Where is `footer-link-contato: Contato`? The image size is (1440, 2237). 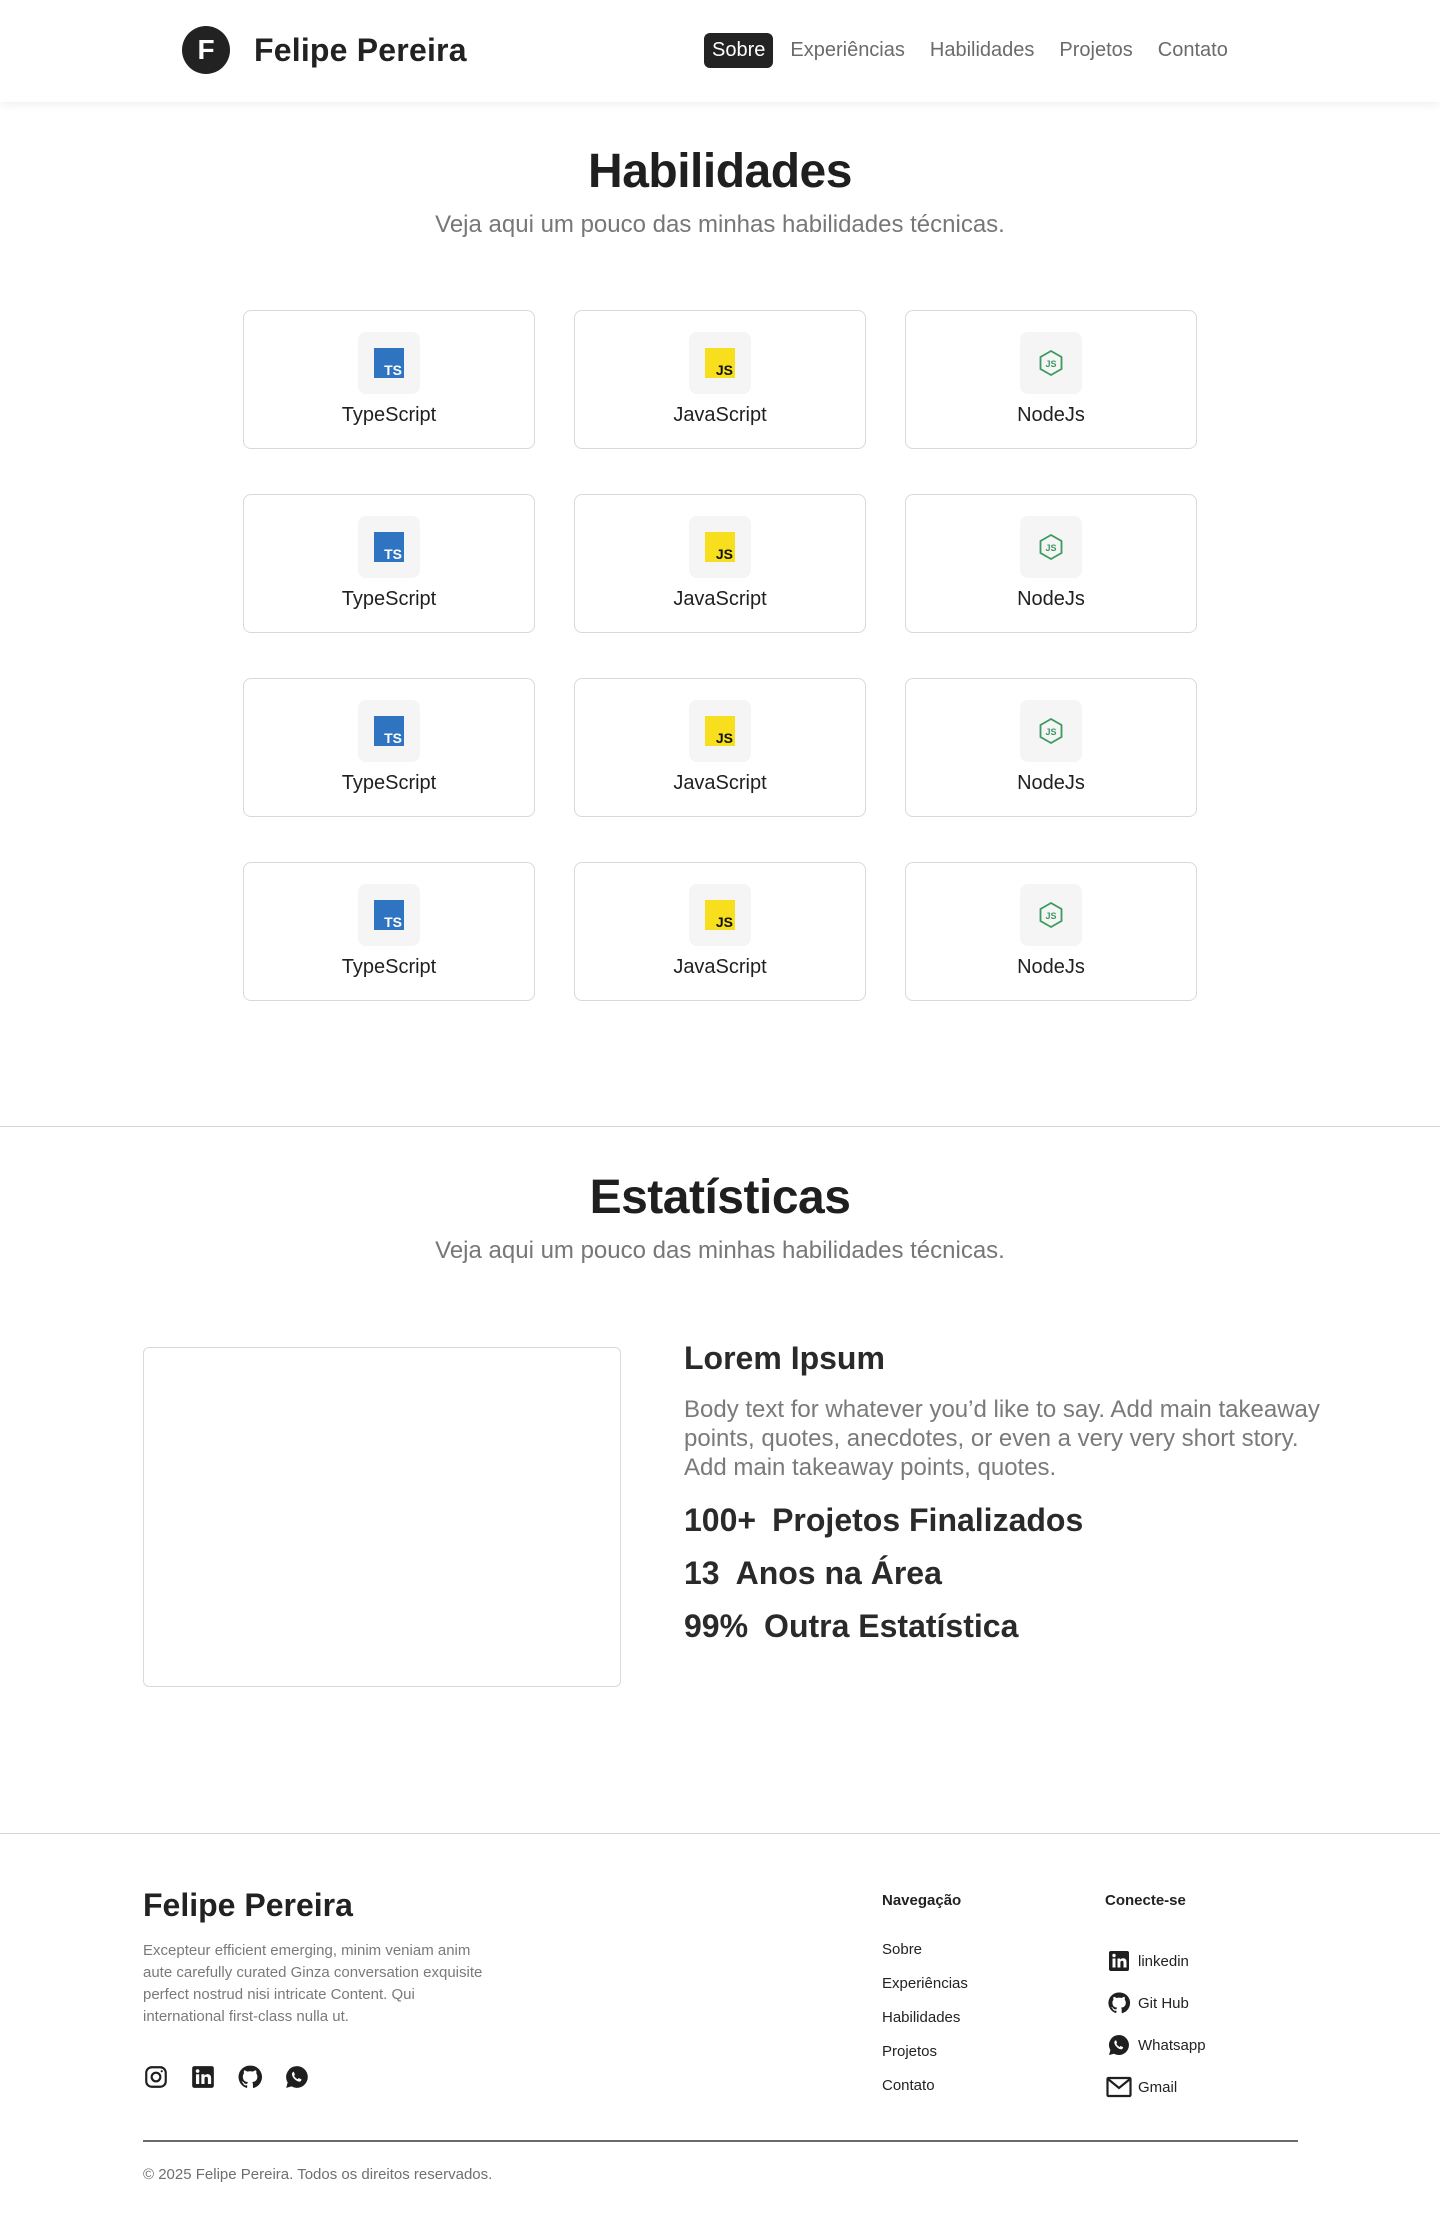 footer-link-contato: Contato is located at coordinates (925, 2093).